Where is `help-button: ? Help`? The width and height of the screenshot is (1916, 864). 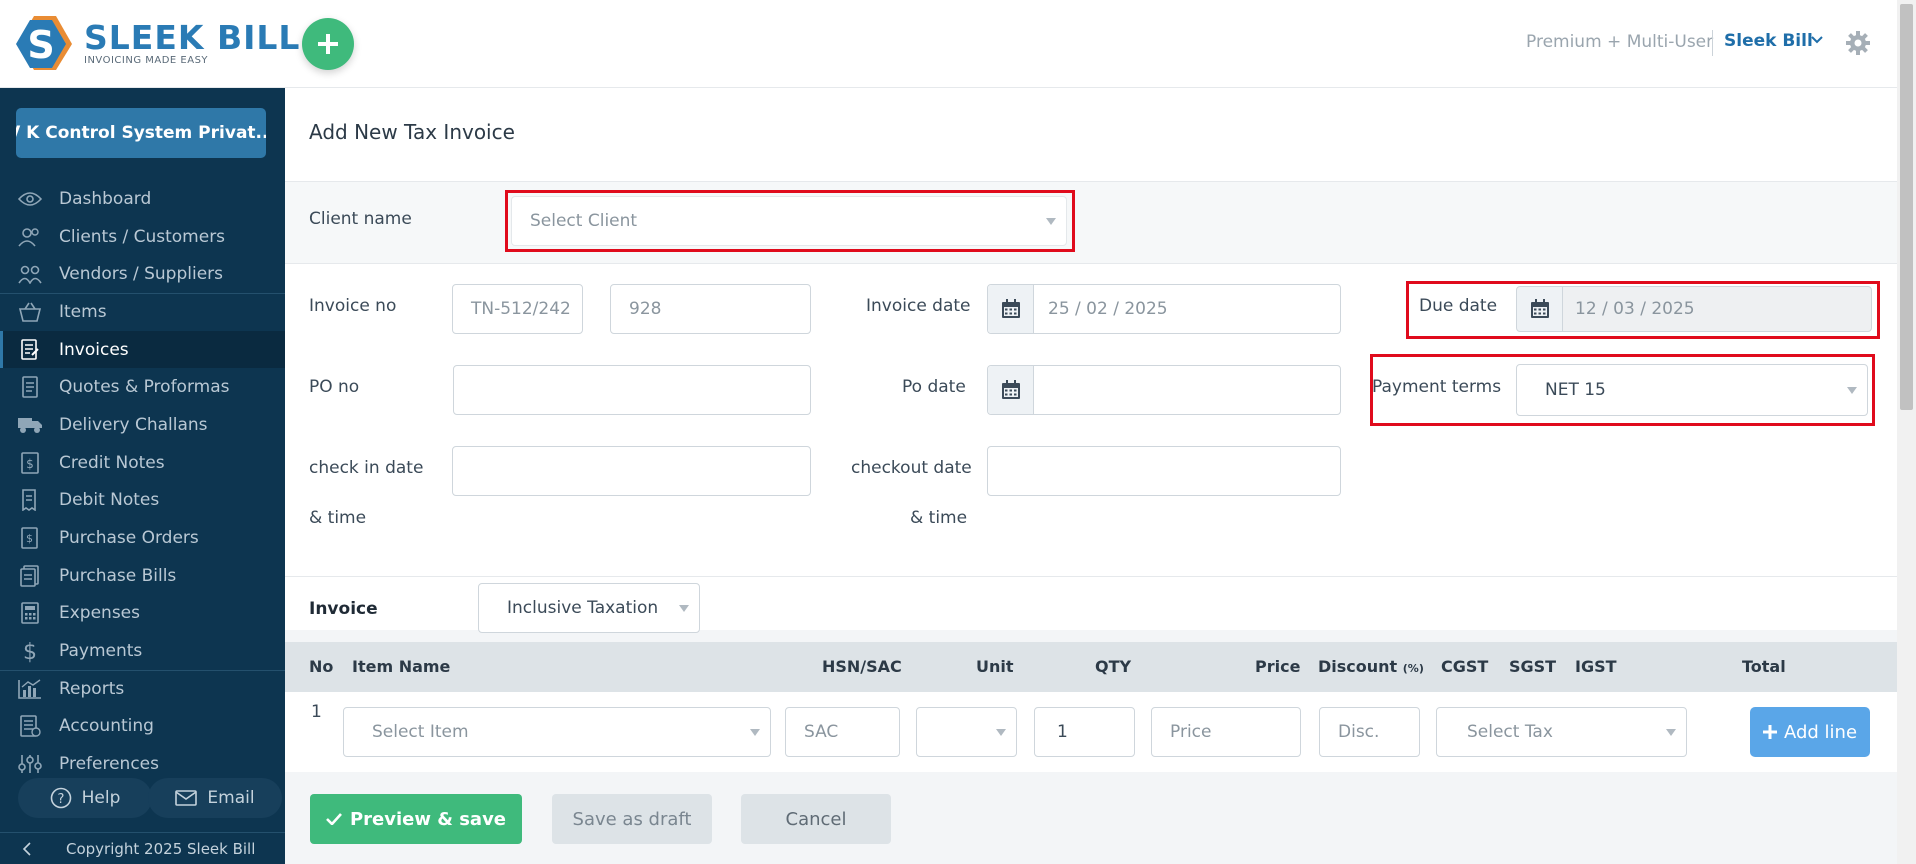
help-button: ? Help is located at coordinates (85, 798).